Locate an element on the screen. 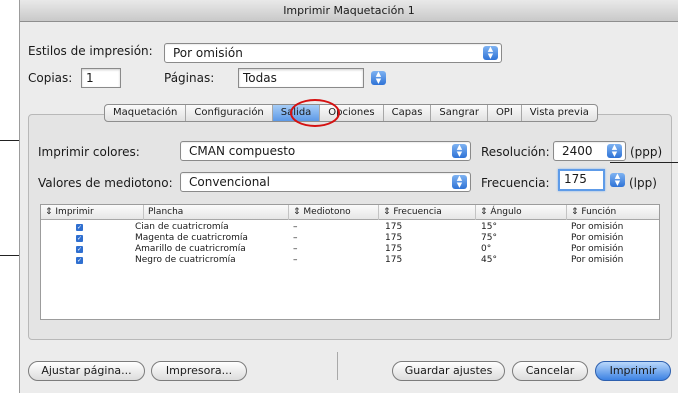 This screenshot has height=393, width=678. frequency-unit: (lpp) is located at coordinates (643, 183).